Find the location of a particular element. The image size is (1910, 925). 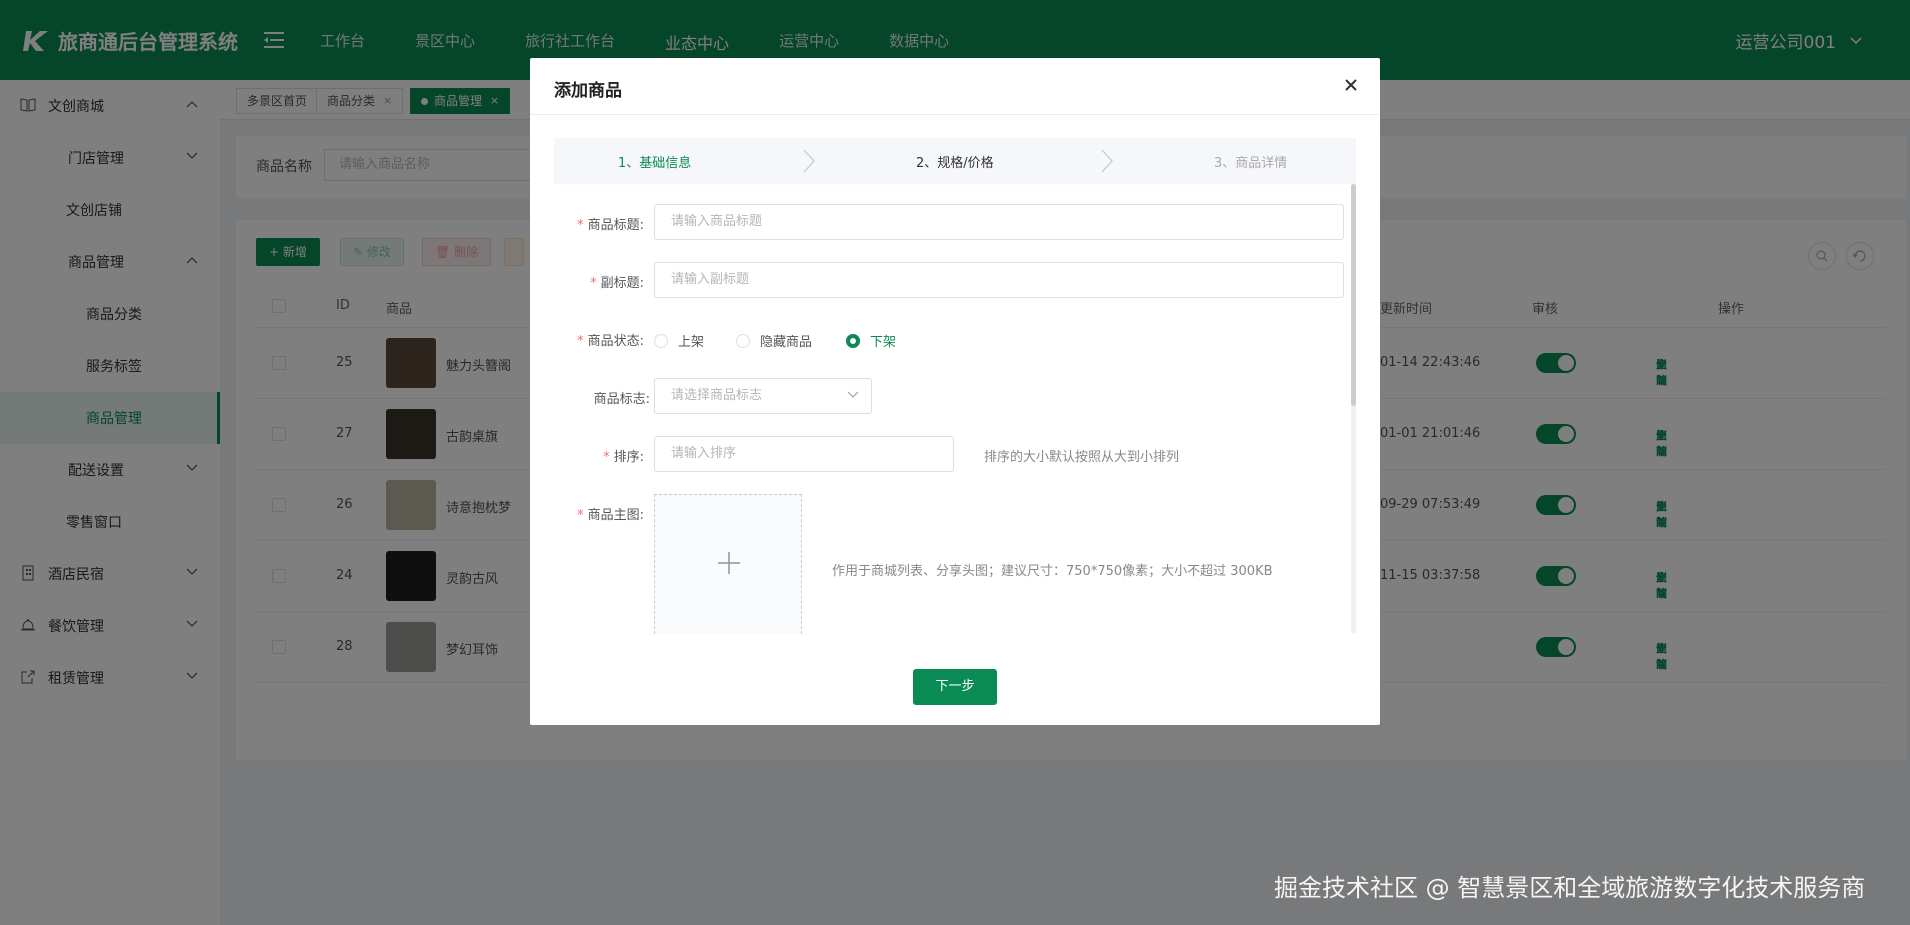

status-radio-hidden: 隐藏商品 is located at coordinates (774, 340).